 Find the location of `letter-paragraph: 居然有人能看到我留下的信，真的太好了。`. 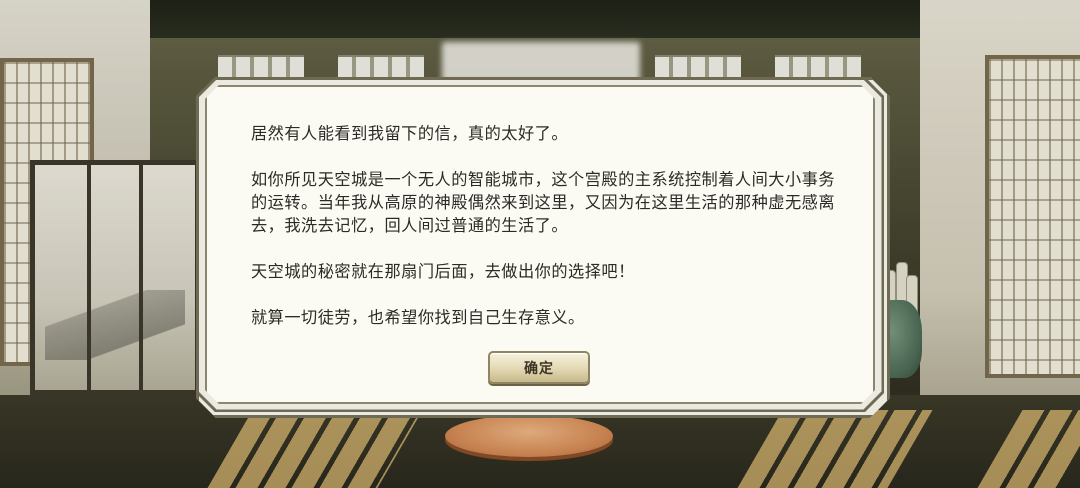

letter-paragraph: 居然有人能看到我留下的信，真的太好了。 is located at coordinates (410, 133).